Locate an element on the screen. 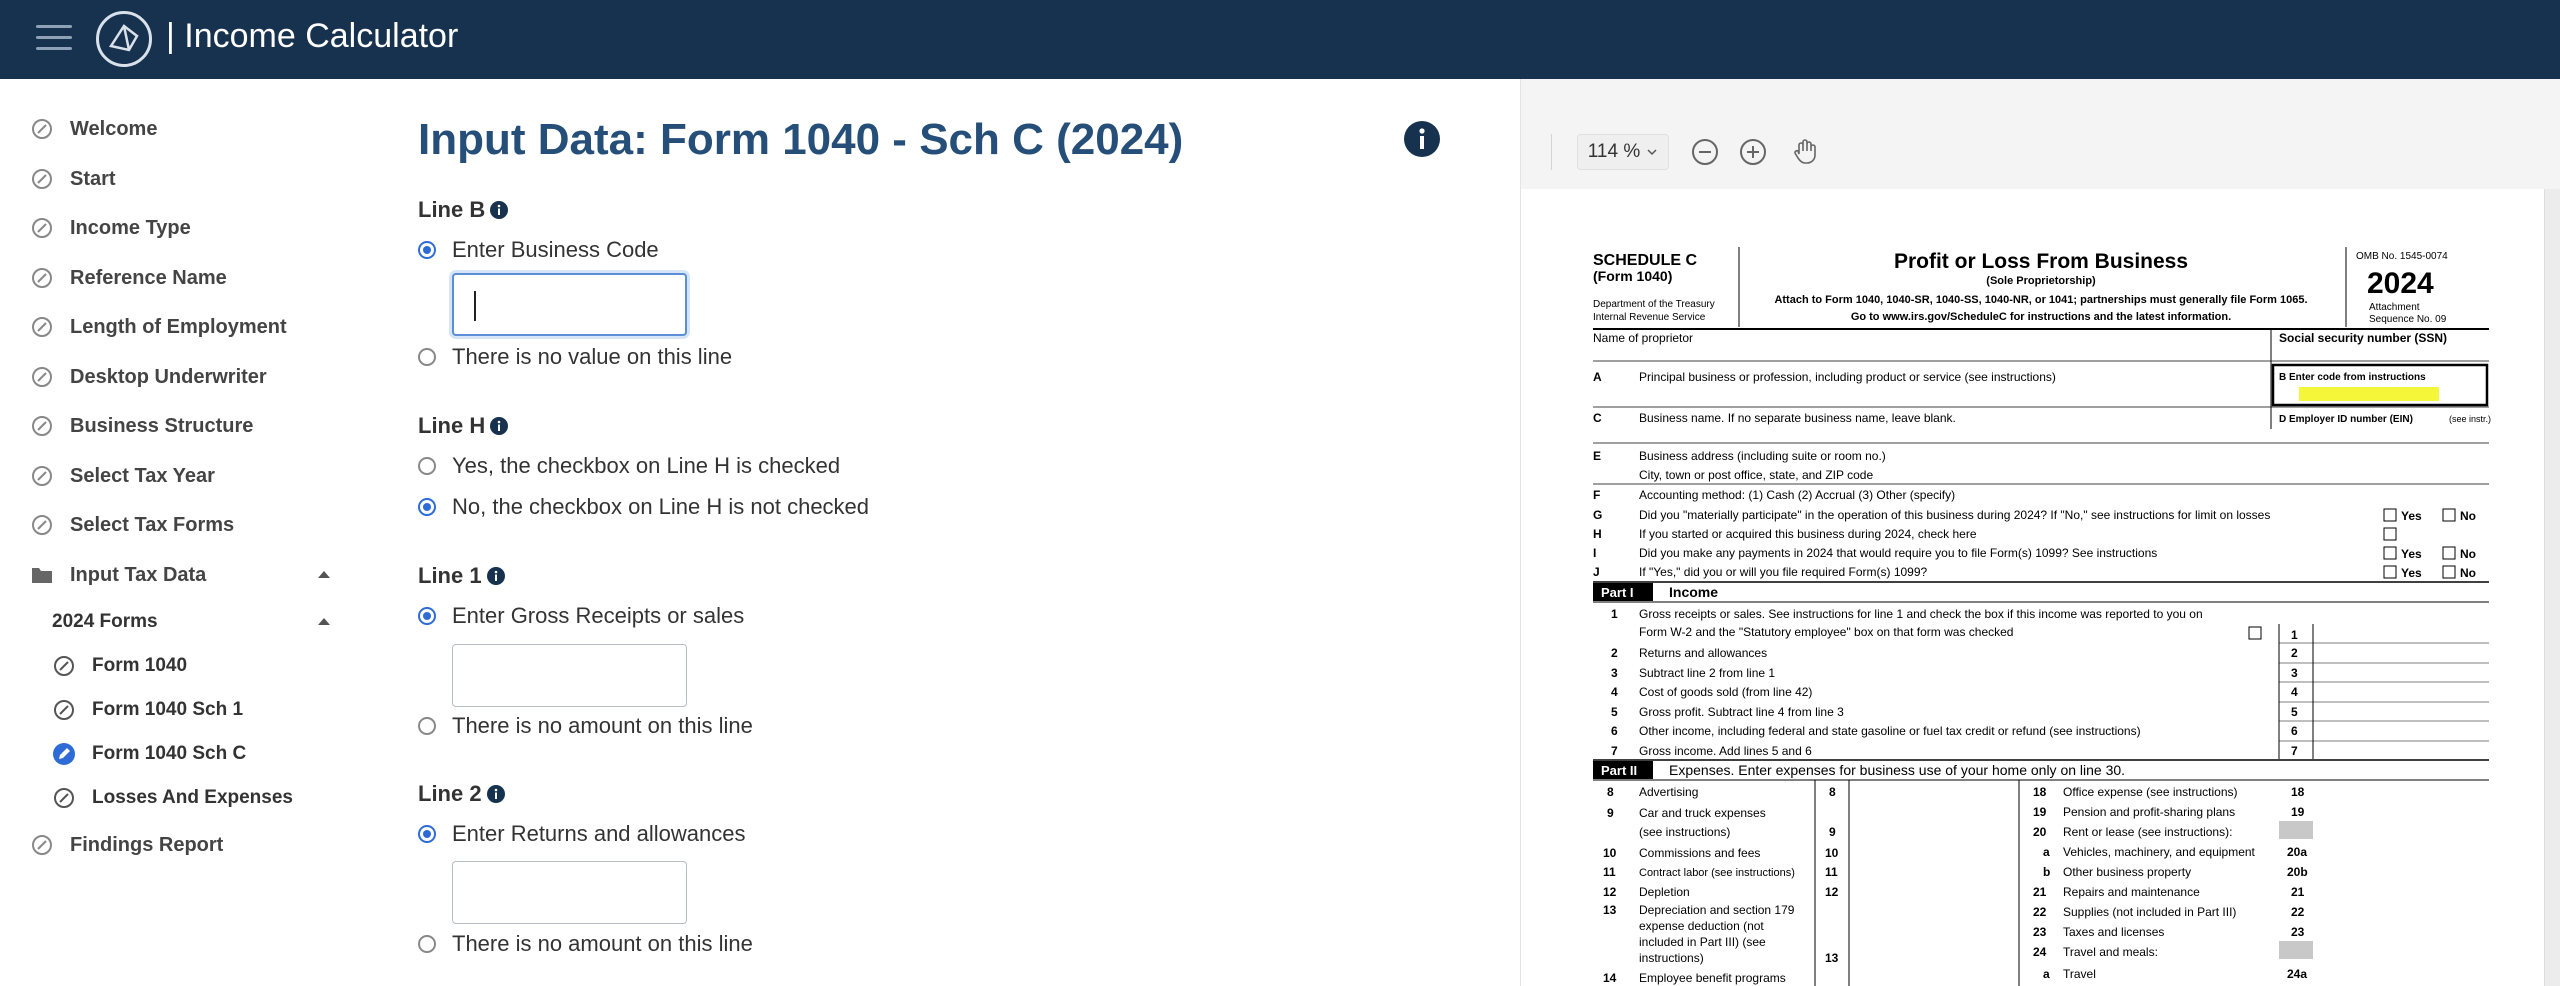 This screenshot has height=986, width=2560. line-label-text: Line B is located at coordinates (452, 209).